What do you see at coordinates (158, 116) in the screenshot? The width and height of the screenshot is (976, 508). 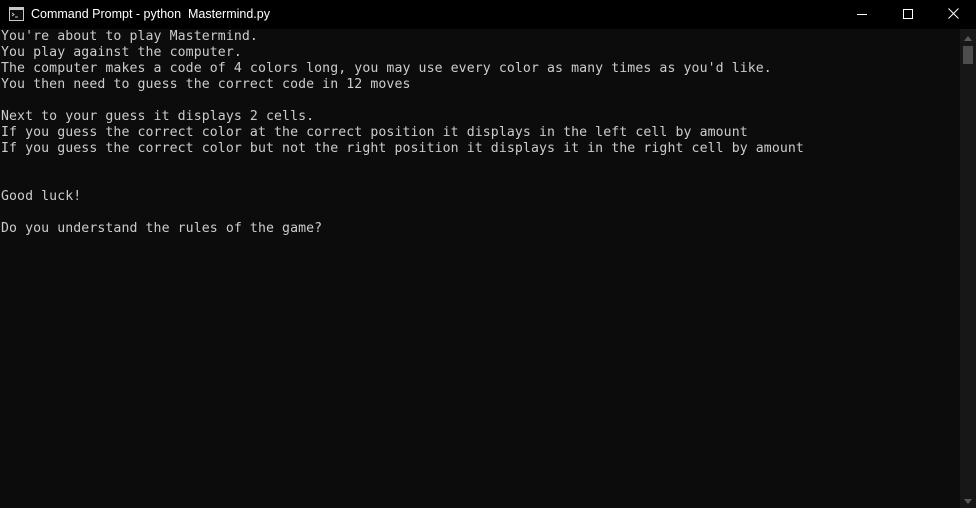 I see `console-line: Next to your guess it displays 2 cells.` at bounding box center [158, 116].